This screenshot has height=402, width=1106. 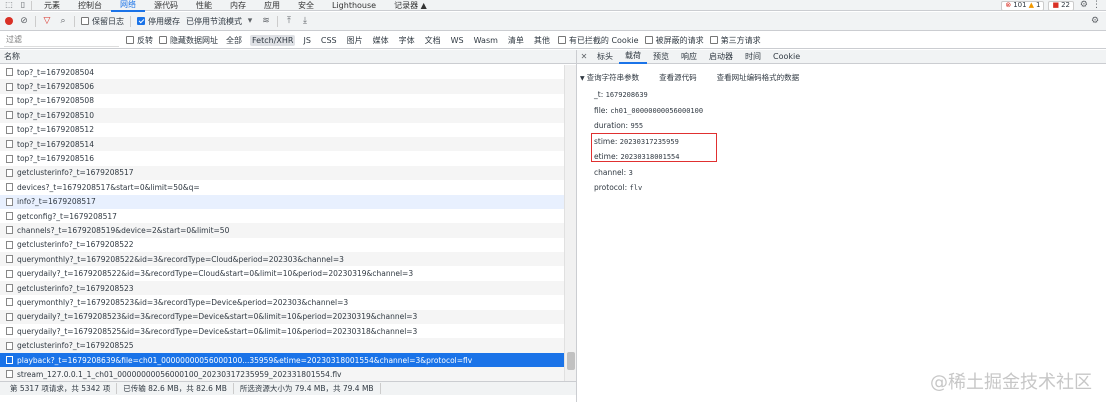 What do you see at coordinates (306, 5) in the screenshot?
I see `tab-security: 安全` at bounding box center [306, 5].